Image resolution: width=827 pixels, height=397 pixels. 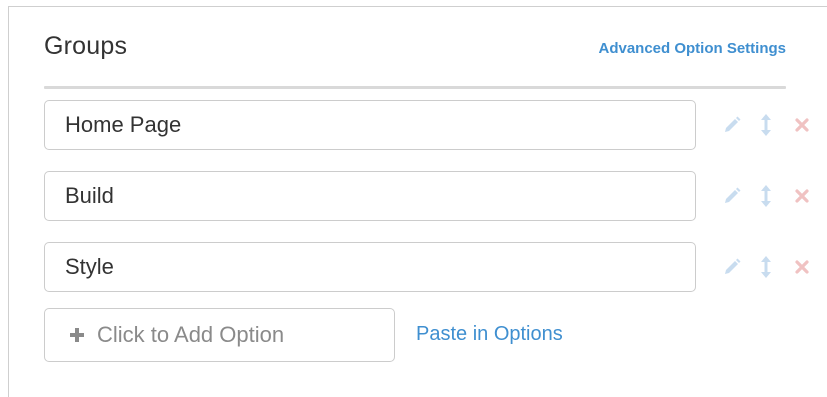 I want to click on add-option-button: Click to Add Option, so click(x=219, y=335).